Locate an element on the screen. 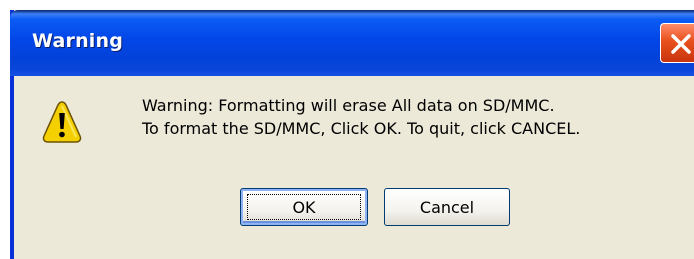  focus-rectangle is located at coordinates (304, 207).